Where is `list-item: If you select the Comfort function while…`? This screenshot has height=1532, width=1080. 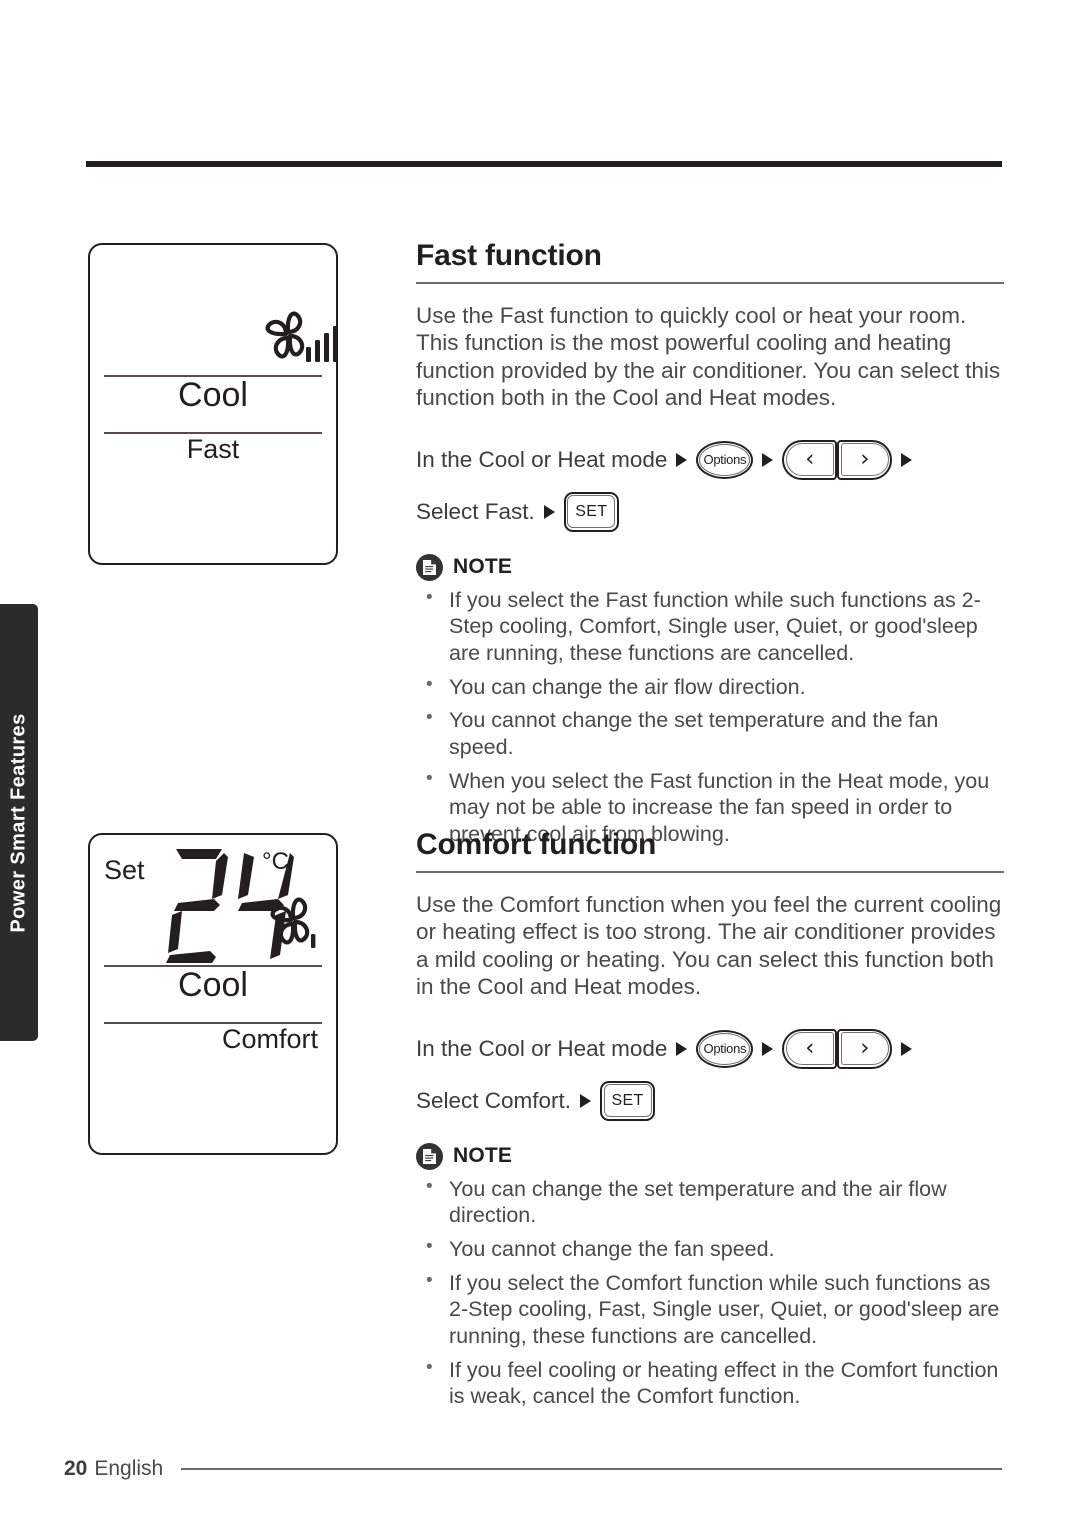
list-item: If you select the Comfort function while… is located at coordinates (710, 1309).